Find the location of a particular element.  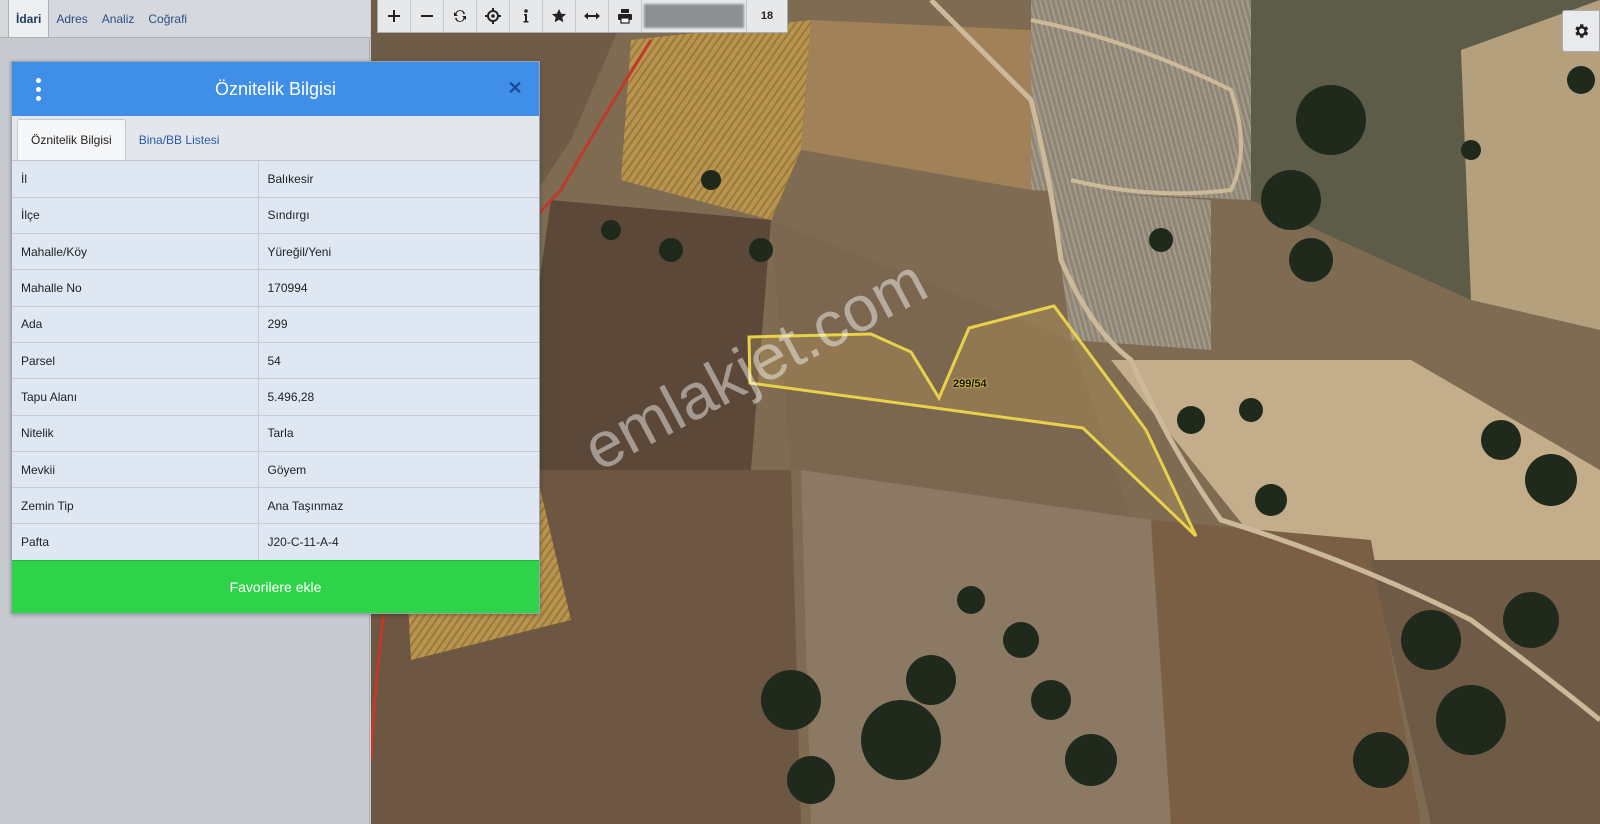

locate-icon is located at coordinates (493, 16).